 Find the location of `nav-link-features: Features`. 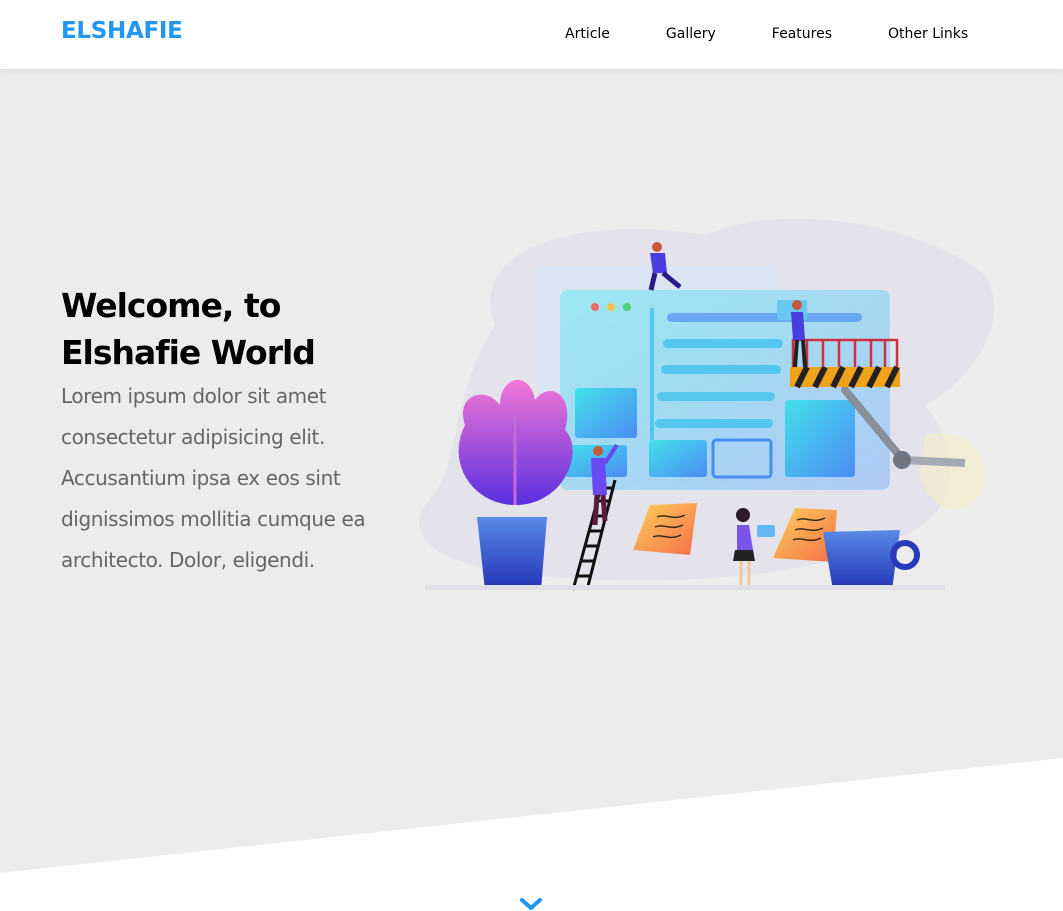

nav-link-features: Features is located at coordinates (802, 34).